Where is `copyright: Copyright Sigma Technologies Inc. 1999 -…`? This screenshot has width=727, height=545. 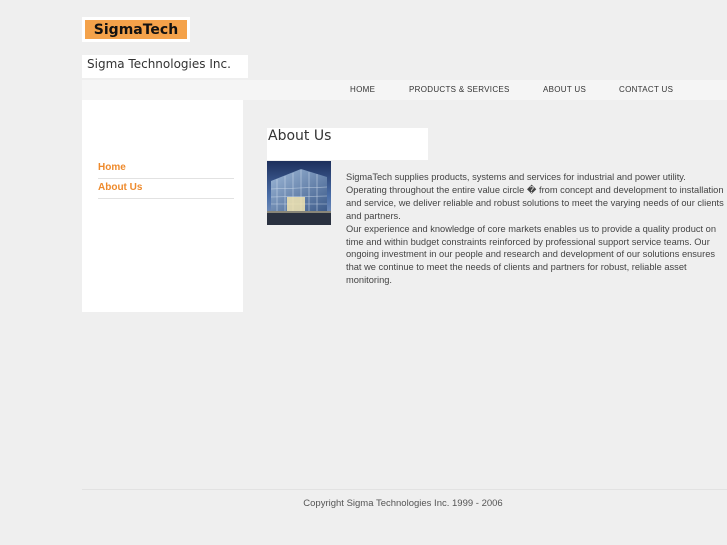
copyright: Copyright Sigma Technologies Inc. 1999 -… is located at coordinates (403, 503).